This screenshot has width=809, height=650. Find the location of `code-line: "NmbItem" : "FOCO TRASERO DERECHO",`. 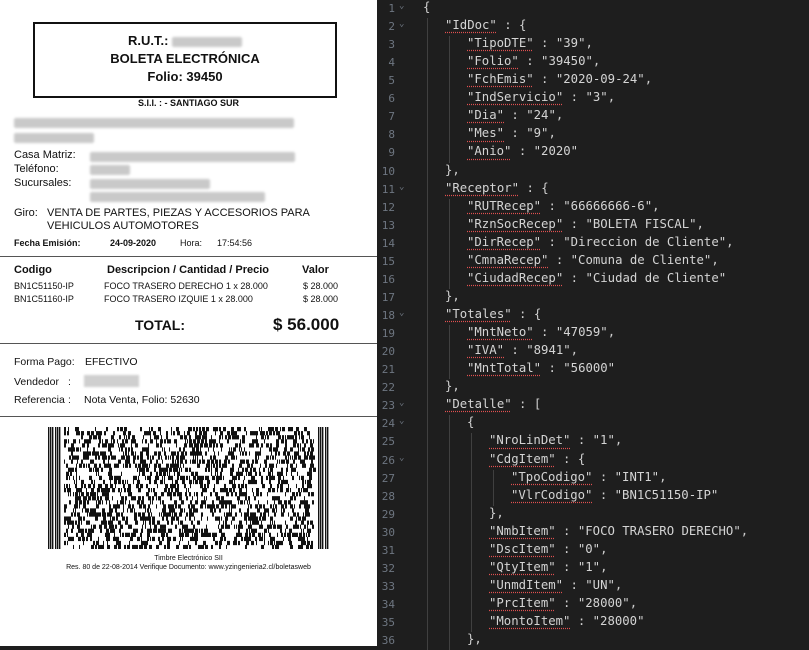

code-line: "NmbItem" : "FOCO TRASERO DERECHO", is located at coordinates (618, 531).